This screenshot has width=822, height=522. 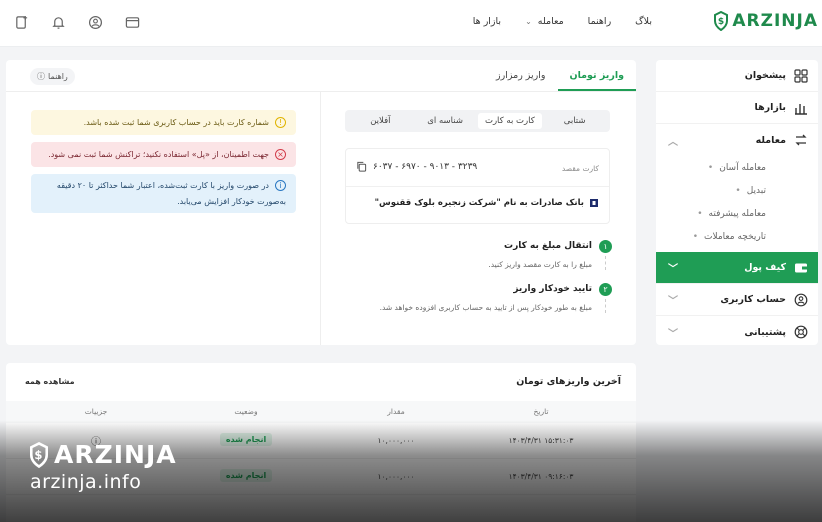 I want to click on top-bar: $ ARZINJA بازار ها معامله ⌄ راهنما بلاگ, so click(x=411, y=23).